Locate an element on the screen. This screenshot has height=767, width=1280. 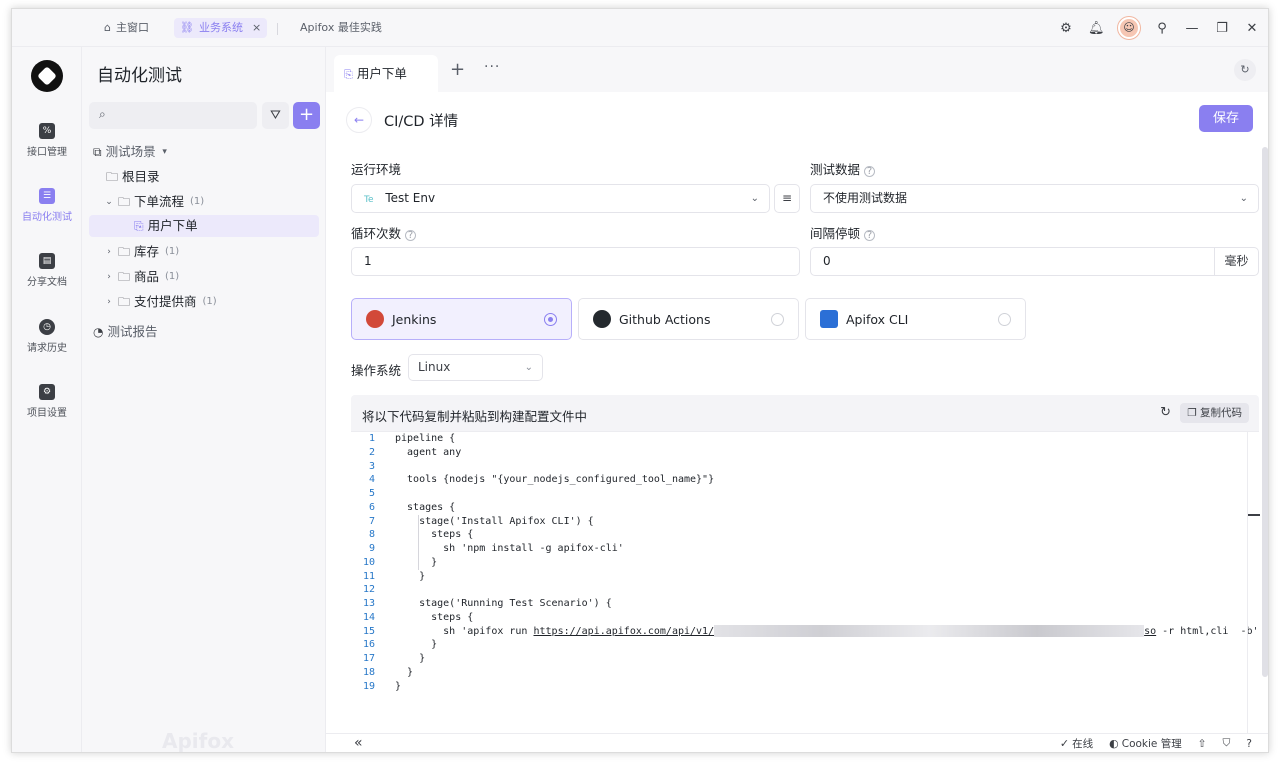
bell-icon: 🔔︎ is located at coordinates (1096, 28).